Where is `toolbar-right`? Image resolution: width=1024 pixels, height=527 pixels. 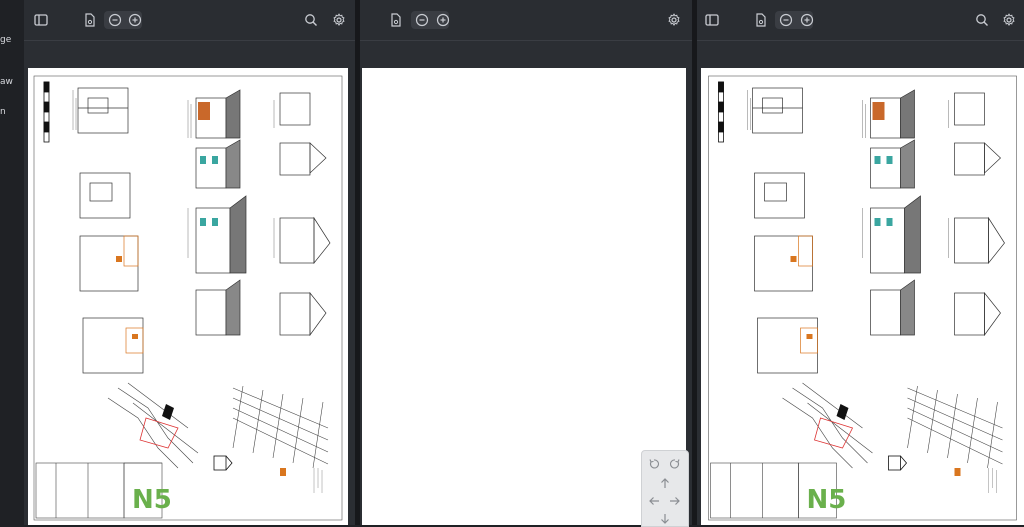
toolbar-right is located at coordinates (860, 20).